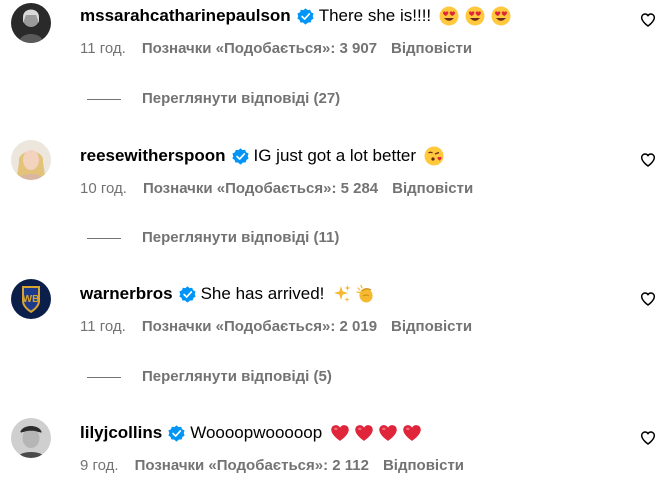 The image size is (669, 477). I want to click on username: mssarahcatharinepaulson, so click(185, 16).